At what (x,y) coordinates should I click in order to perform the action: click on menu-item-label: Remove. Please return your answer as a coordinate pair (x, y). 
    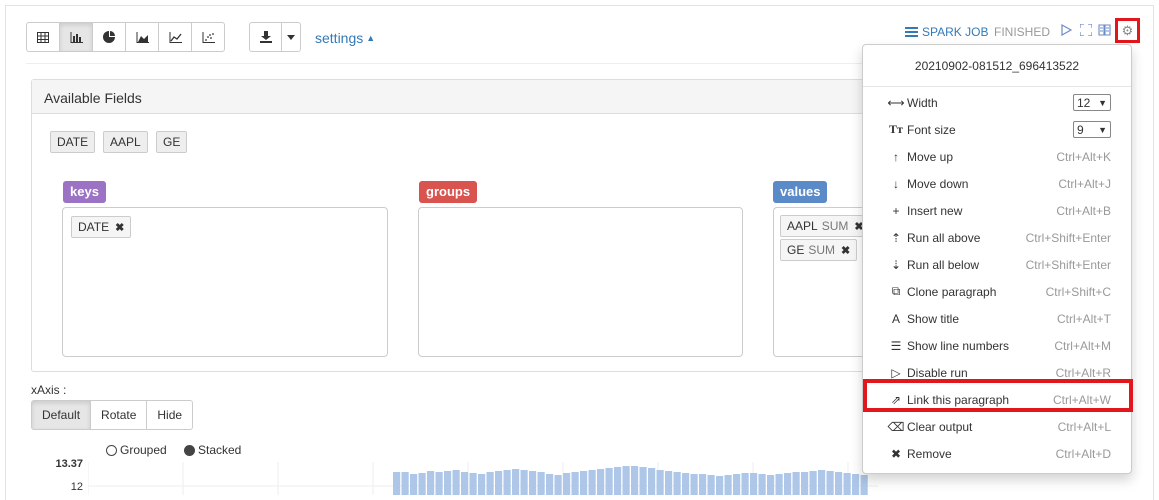
    Looking at the image, I should click on (929, 453).